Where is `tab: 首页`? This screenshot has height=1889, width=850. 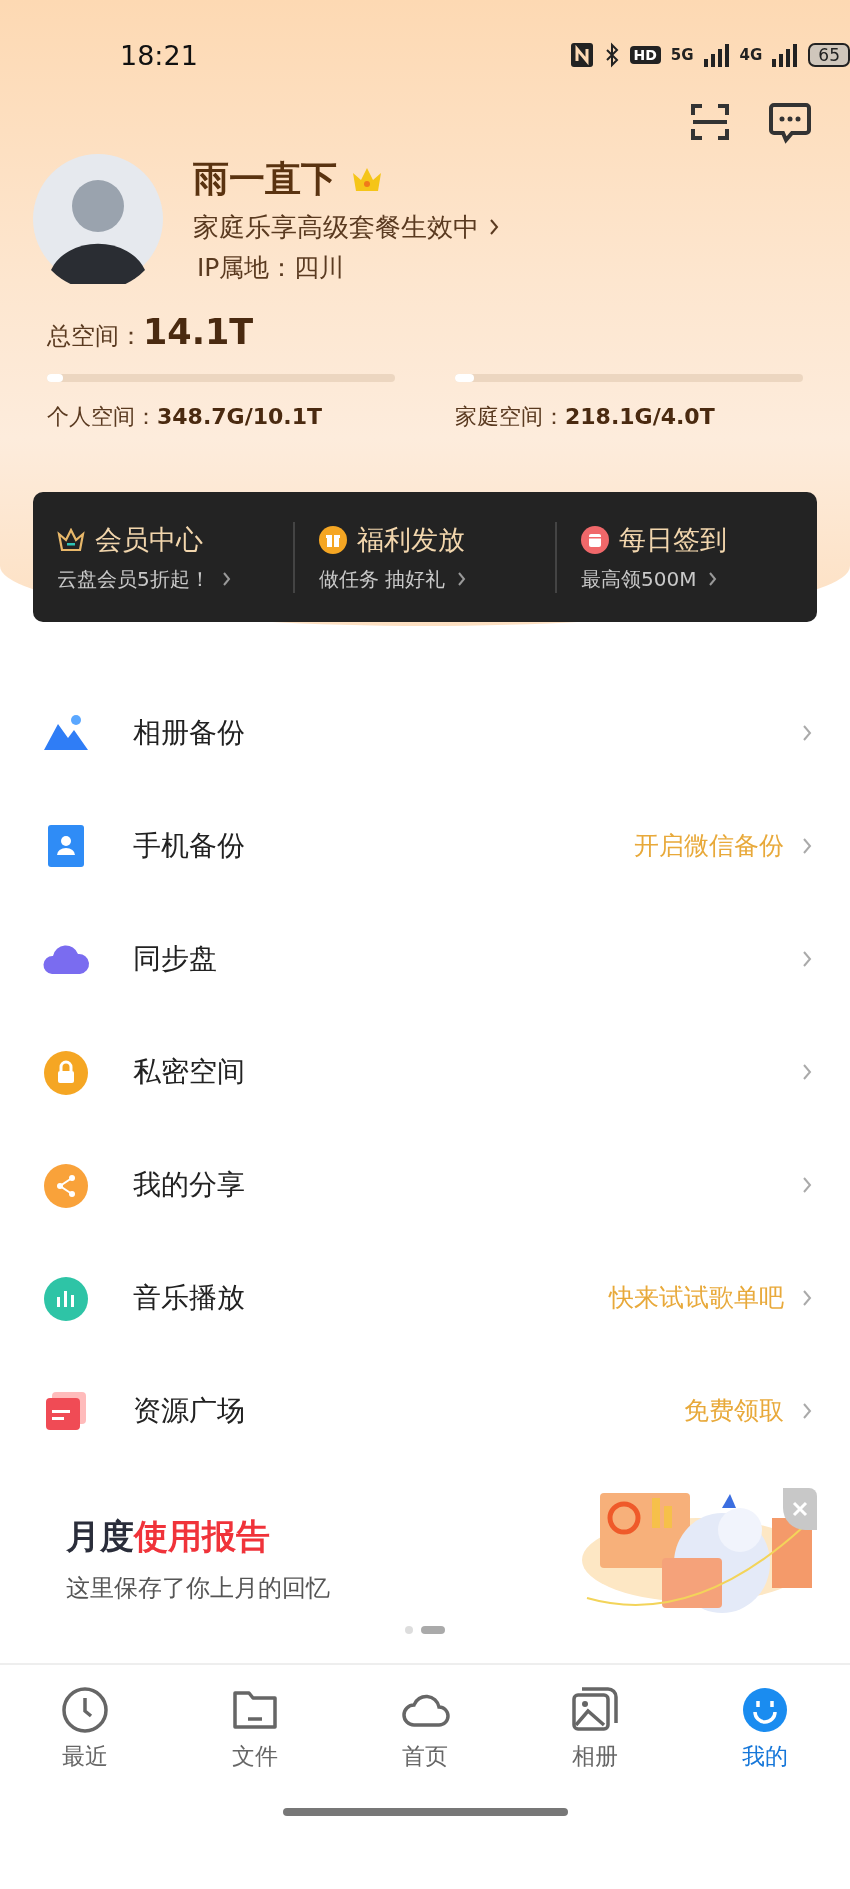 tab: 首页 is located at coordinates (425, 1724).